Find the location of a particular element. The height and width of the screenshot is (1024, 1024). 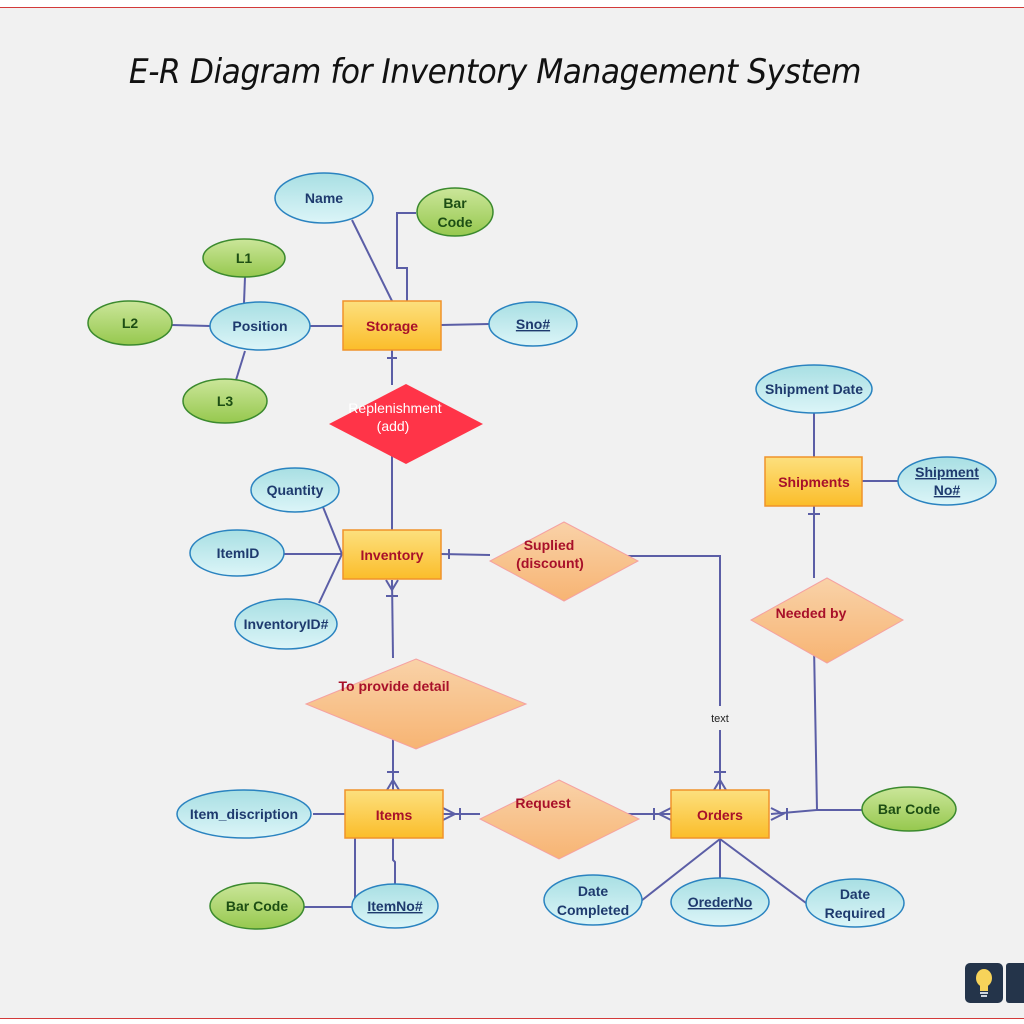

attribute-date-required-label-2: Required is located at coordinates (855, 913).